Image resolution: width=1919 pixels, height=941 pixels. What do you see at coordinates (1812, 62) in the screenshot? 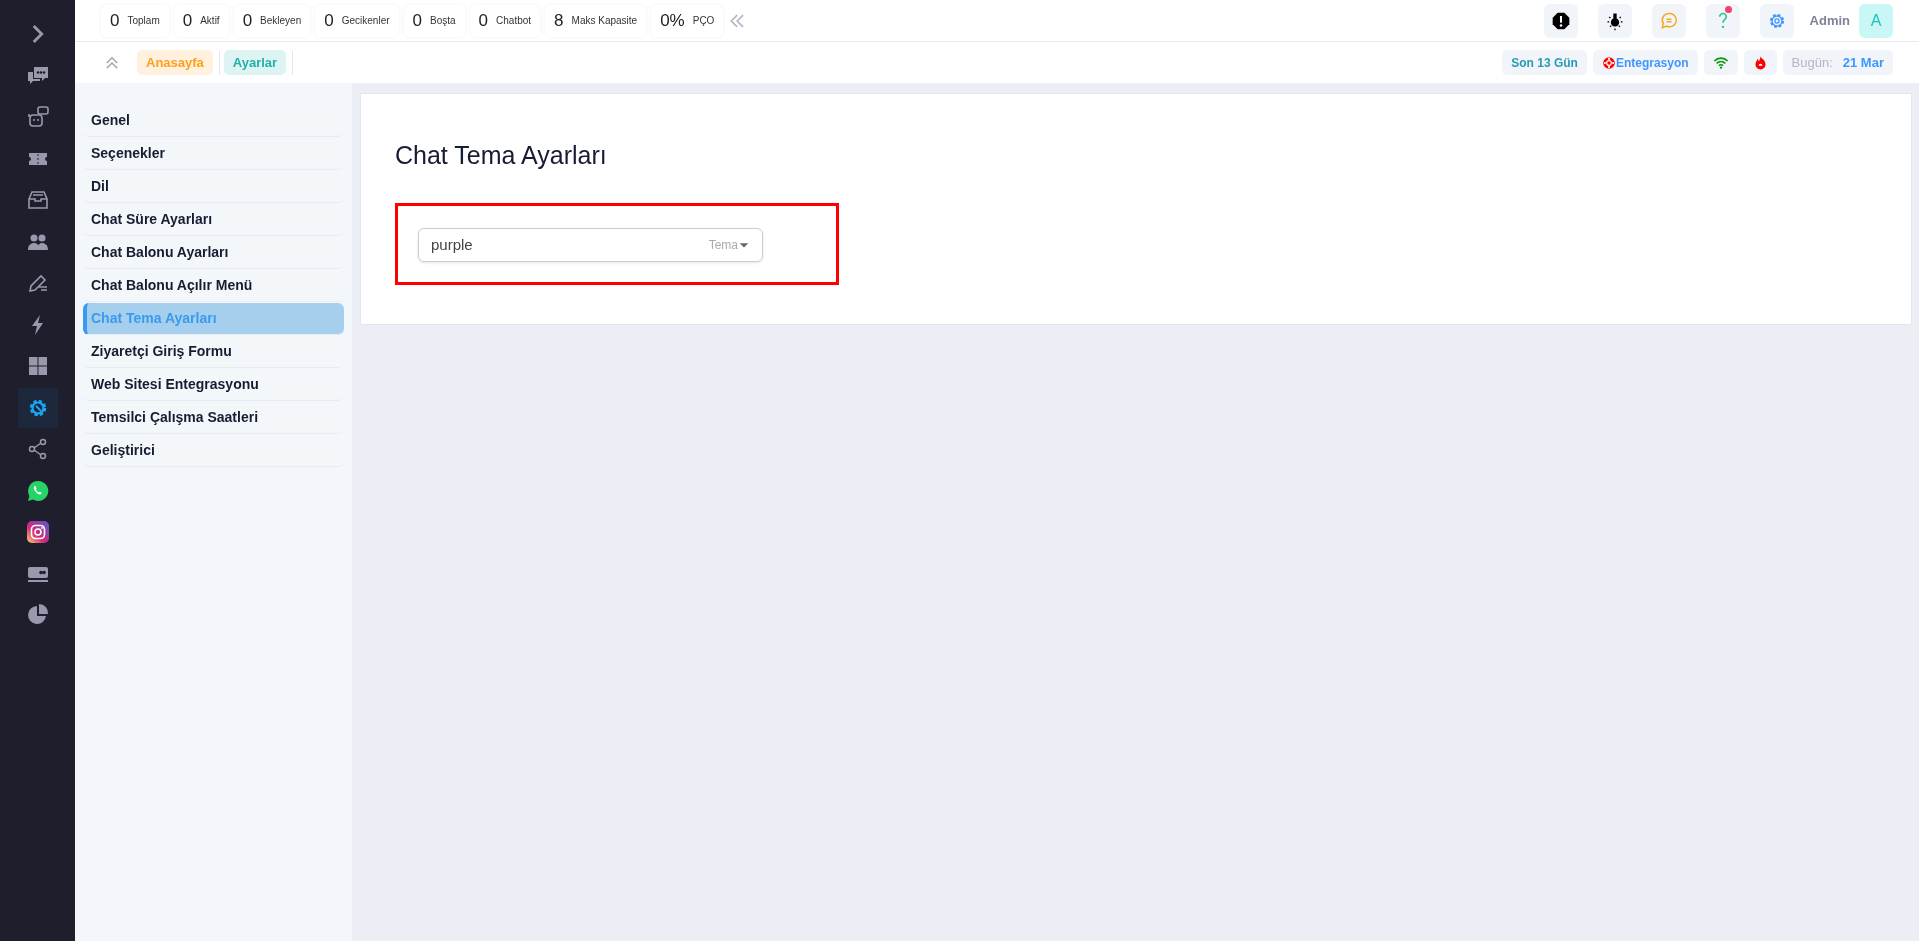
I see `date-label: Bugün:` at bounding box center [1812, 62].